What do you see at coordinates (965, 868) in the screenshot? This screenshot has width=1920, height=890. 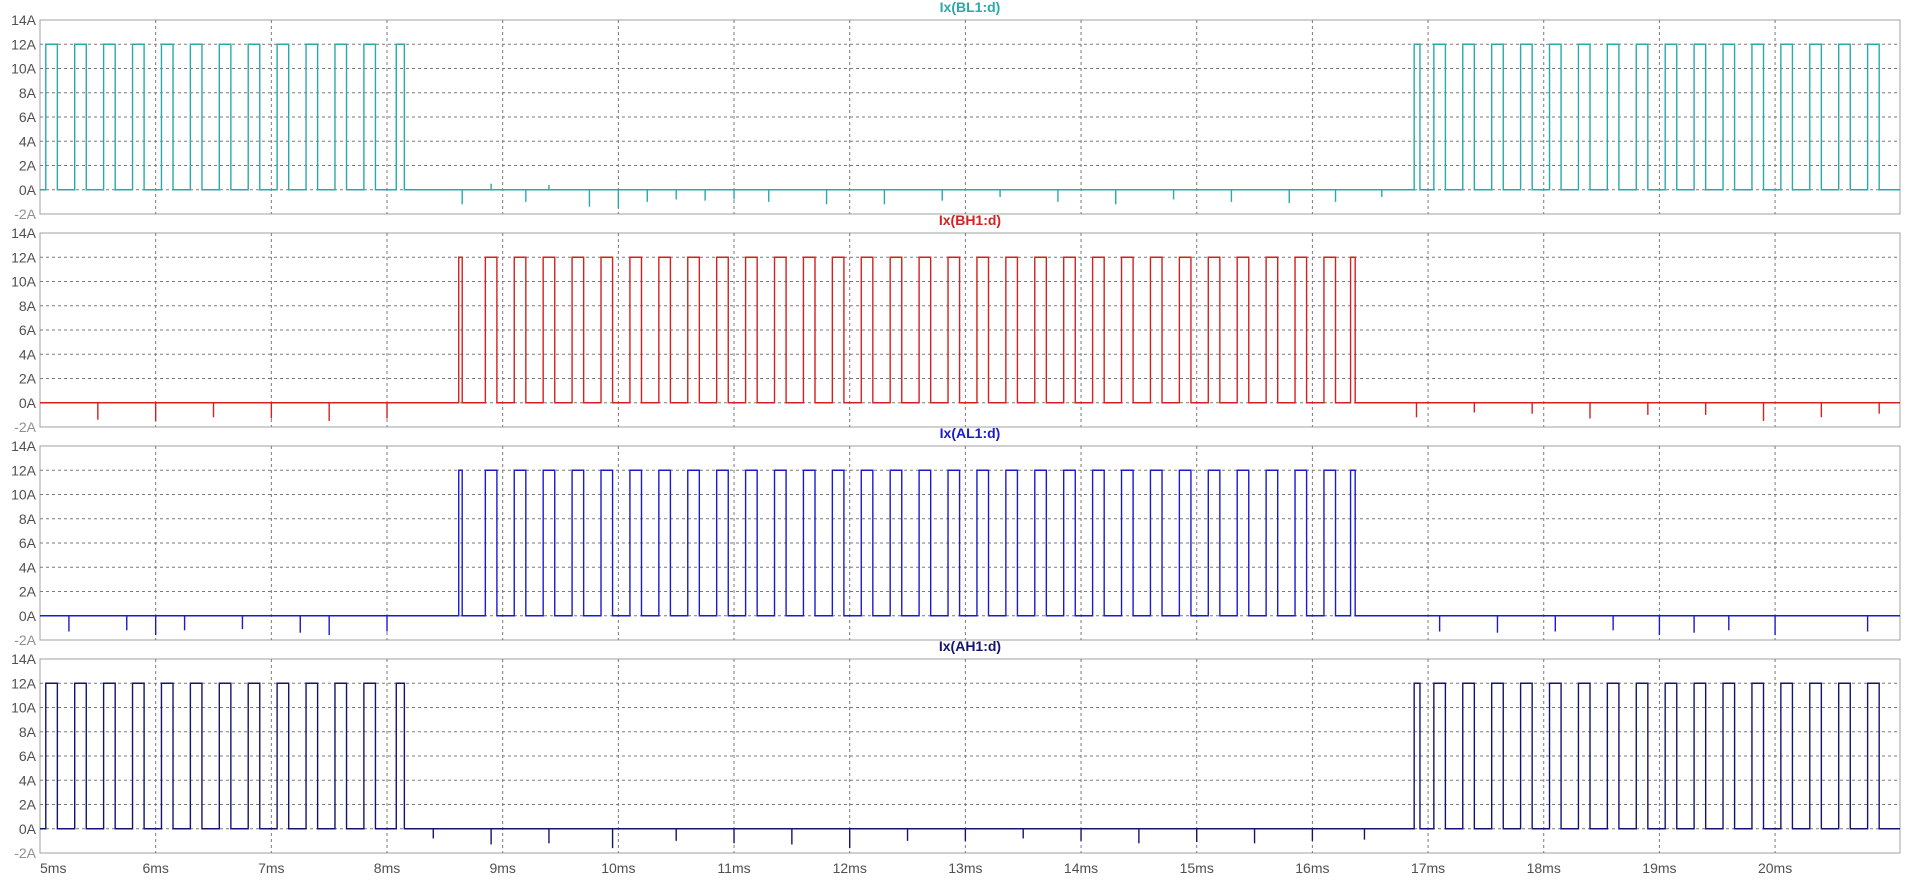 I see `x-tick-label: 13ms` at bounding box center [965, 868].